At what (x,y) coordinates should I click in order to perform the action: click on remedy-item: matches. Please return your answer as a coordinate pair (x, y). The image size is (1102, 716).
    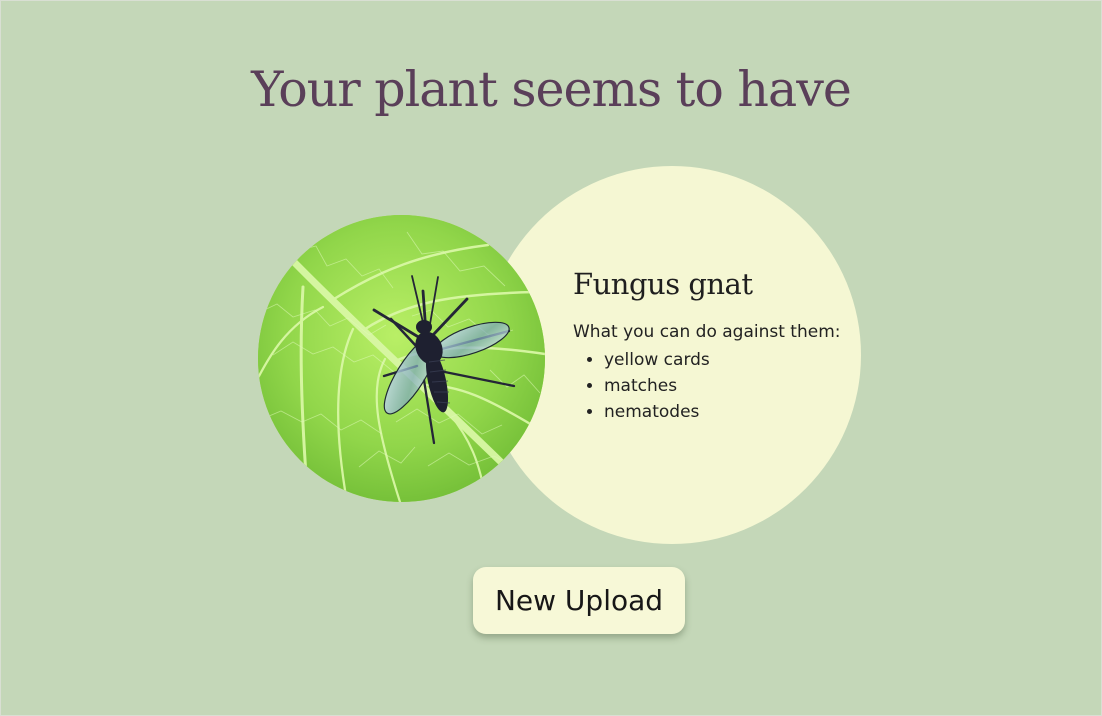
    Looking at the image, I should click on (657, 386).